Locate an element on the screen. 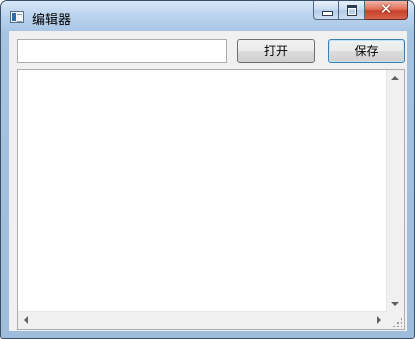 This screenshot has height=339, width=415. close-button: ✕ is located at coordinates (386, 10).